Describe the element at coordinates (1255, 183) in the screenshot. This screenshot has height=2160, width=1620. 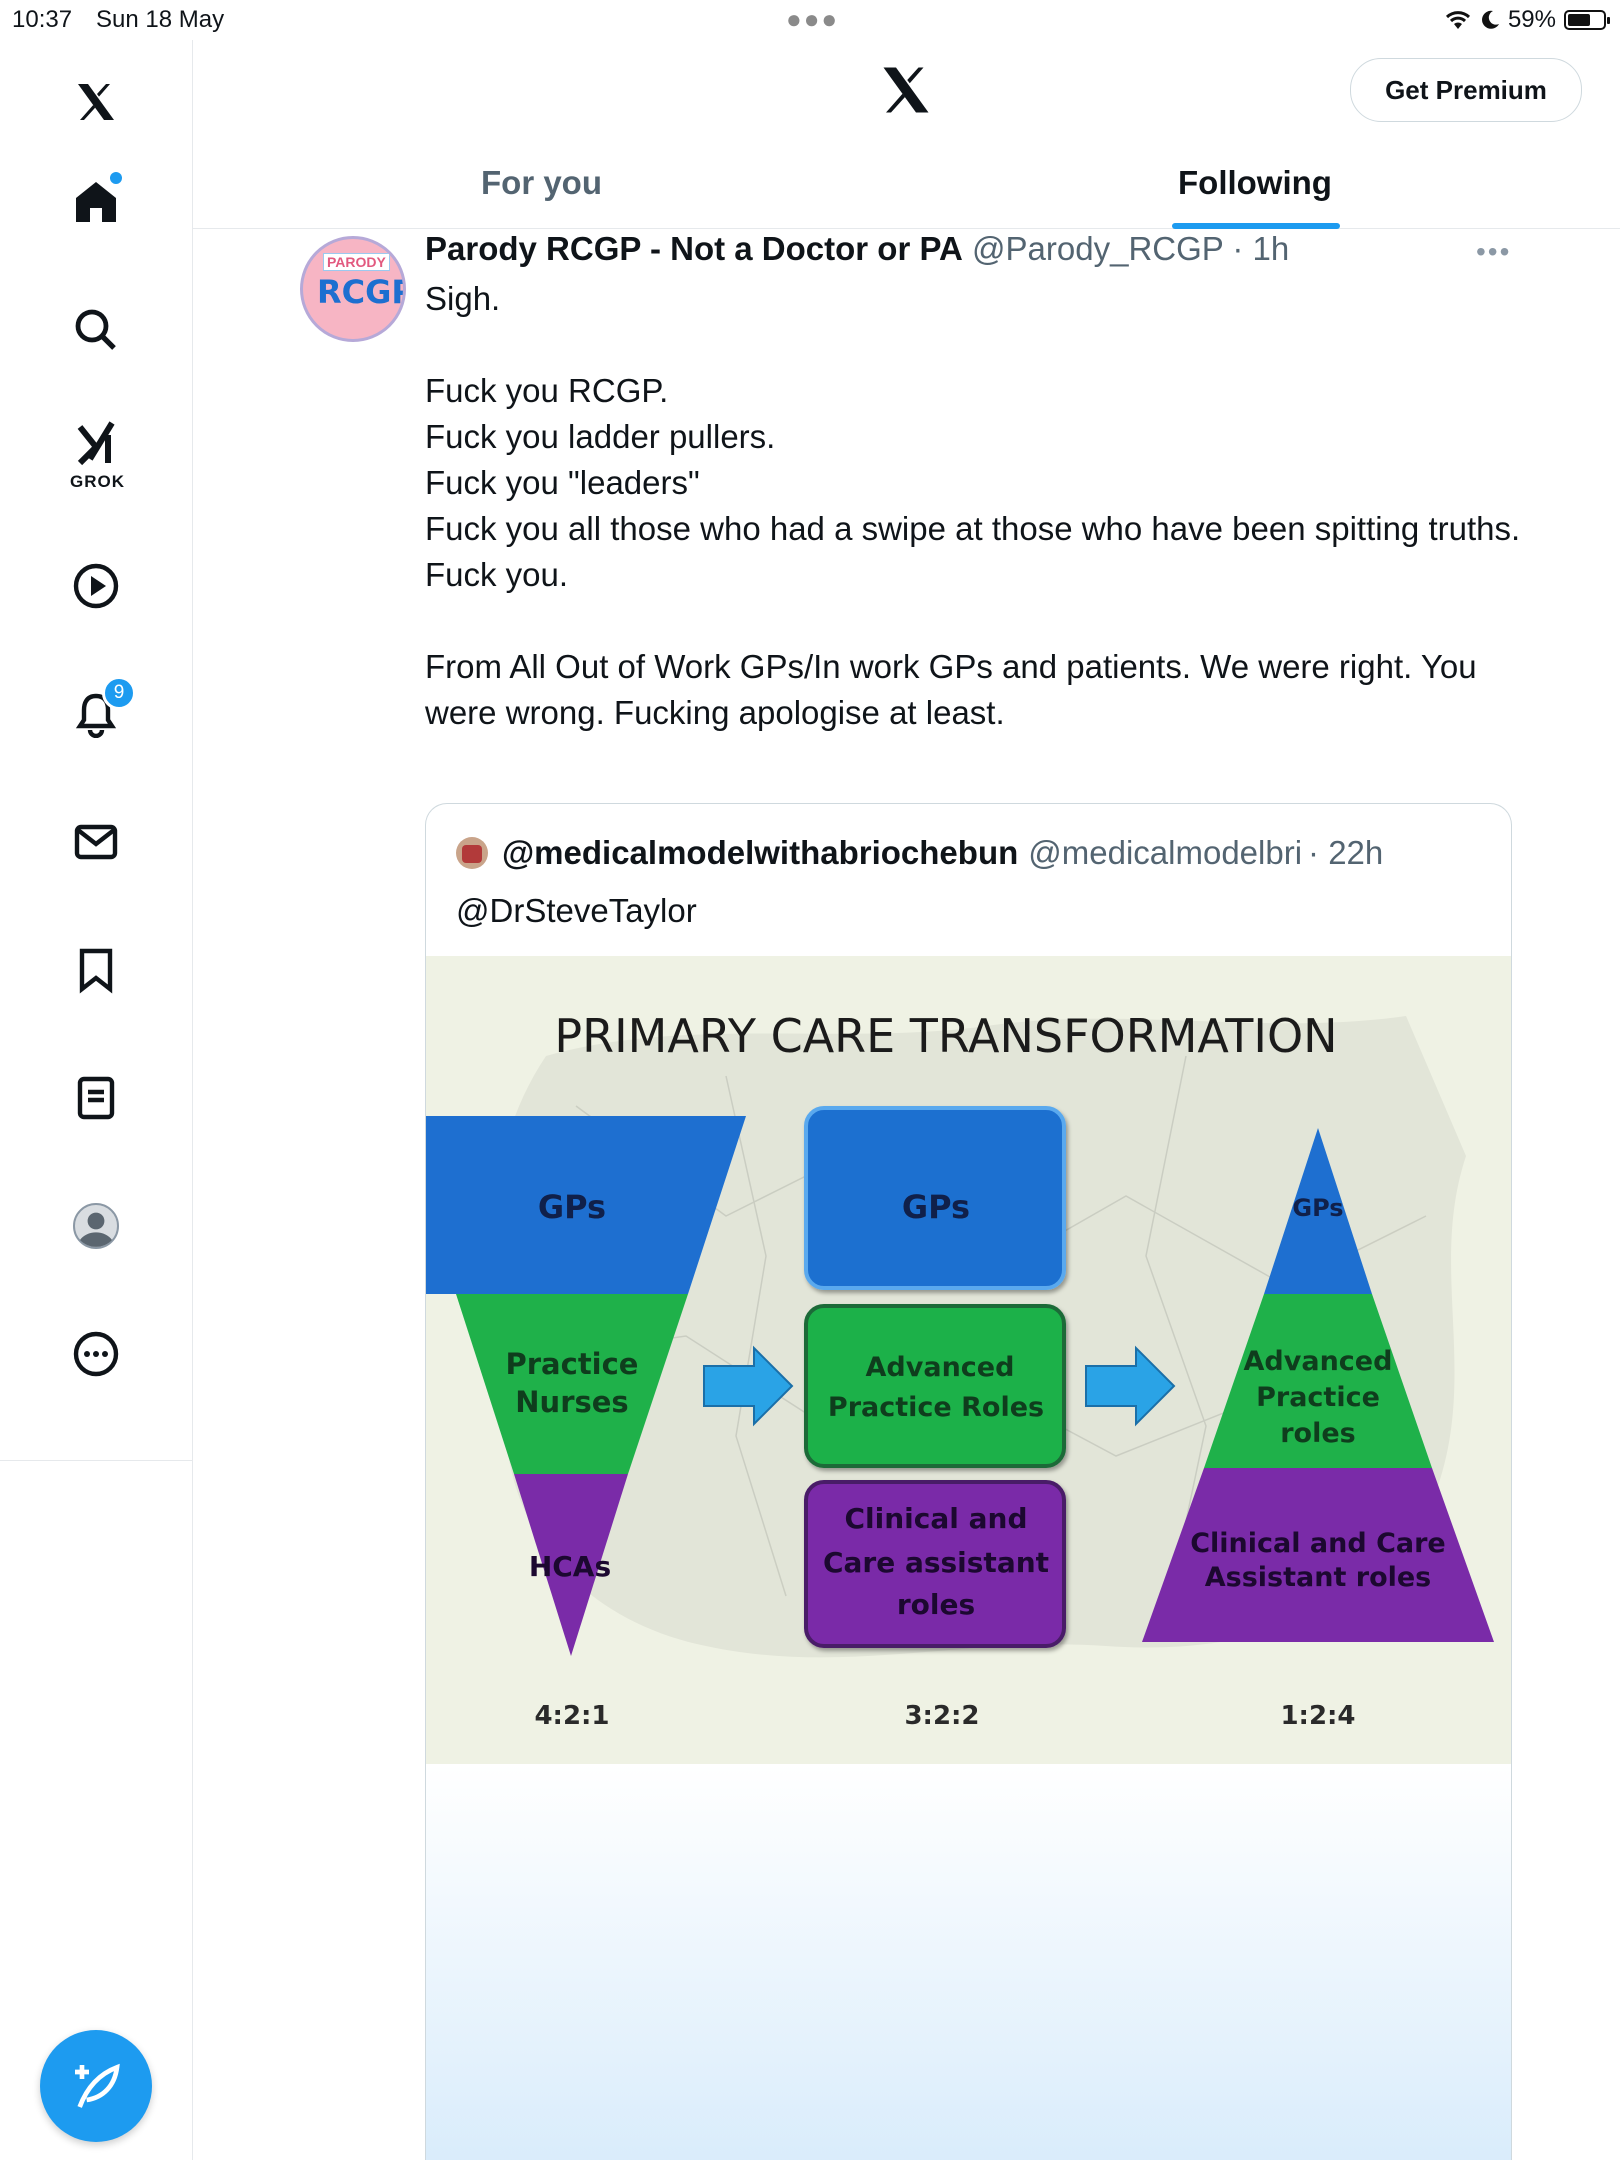
I see `tab-following: Following` at that location.